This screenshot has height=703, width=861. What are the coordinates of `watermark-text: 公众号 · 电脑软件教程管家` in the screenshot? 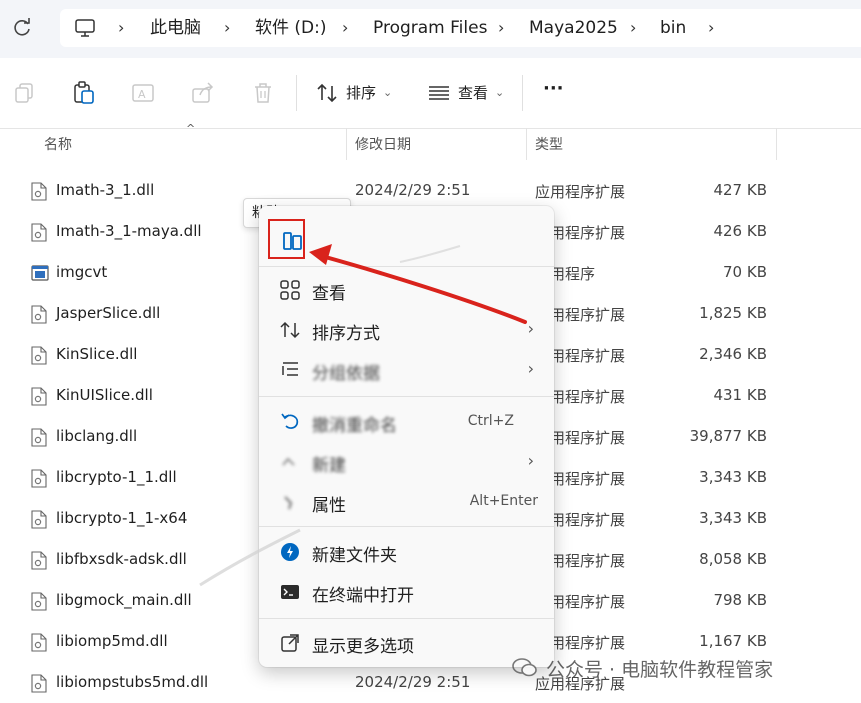 It's located at (660, 670).